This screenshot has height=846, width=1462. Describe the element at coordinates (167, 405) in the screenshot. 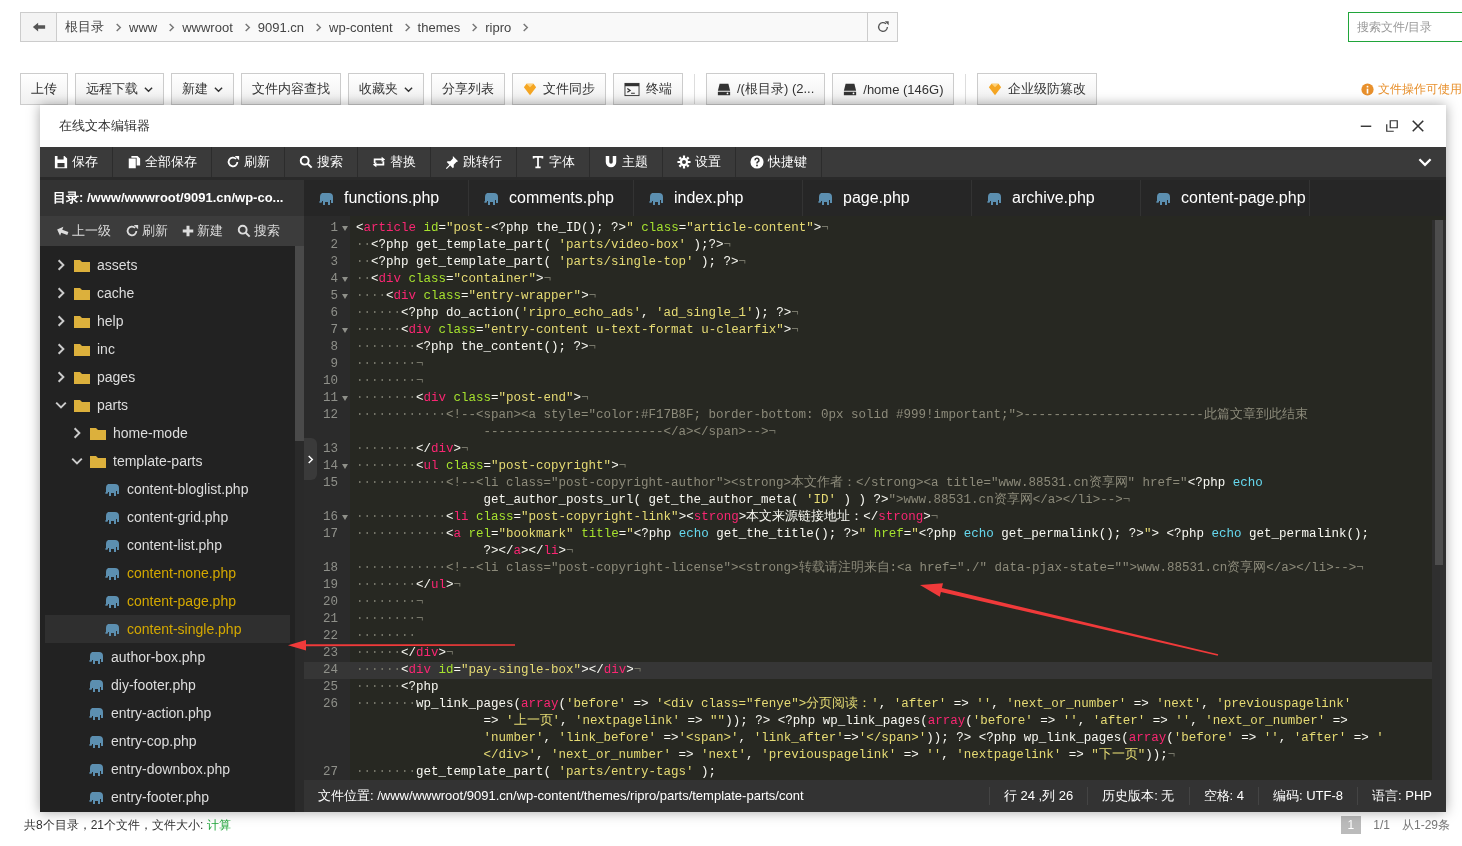

I see `tree-item: parts` at that location.